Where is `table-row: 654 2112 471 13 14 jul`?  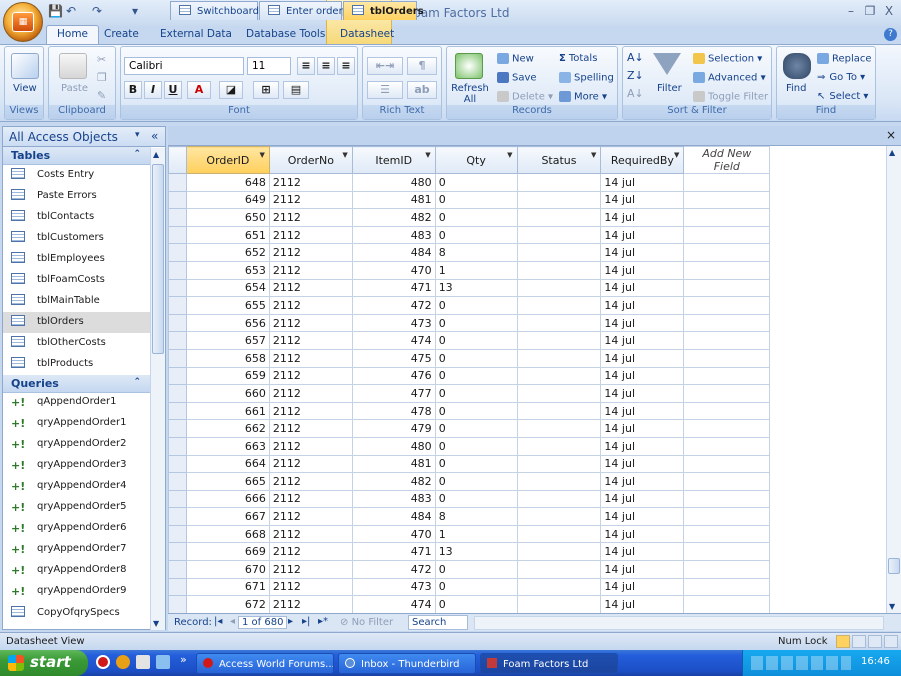 table-row: 654 2112 471 13 14 jul is located at coordinates (528, 288).